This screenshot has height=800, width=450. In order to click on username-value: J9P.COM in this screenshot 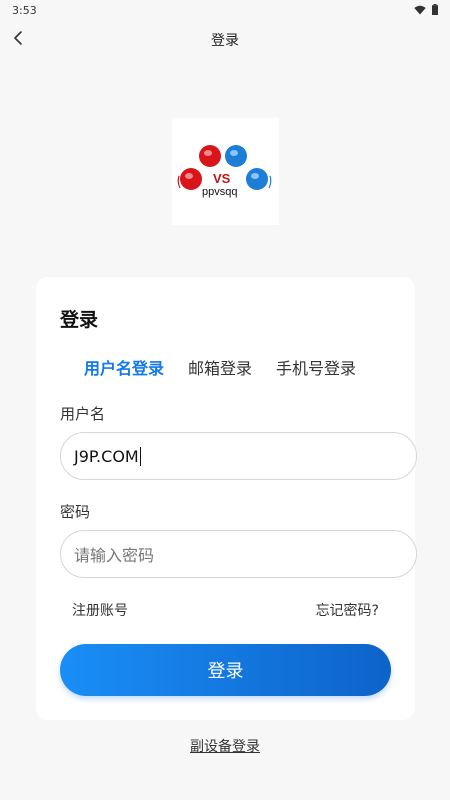, I will do `click(106, 456)`.